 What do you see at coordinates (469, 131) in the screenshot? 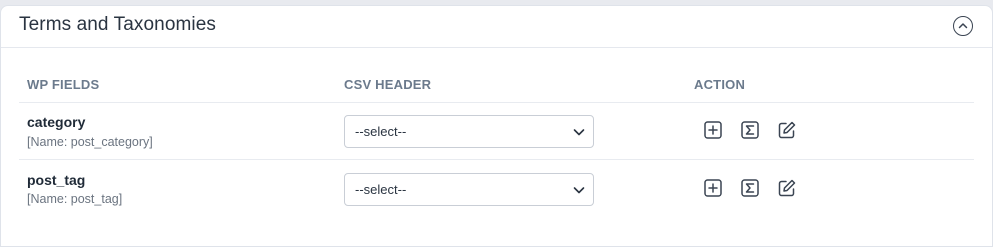
I see `csv-header-select-category: --select--` at bounding box center [469, 131].